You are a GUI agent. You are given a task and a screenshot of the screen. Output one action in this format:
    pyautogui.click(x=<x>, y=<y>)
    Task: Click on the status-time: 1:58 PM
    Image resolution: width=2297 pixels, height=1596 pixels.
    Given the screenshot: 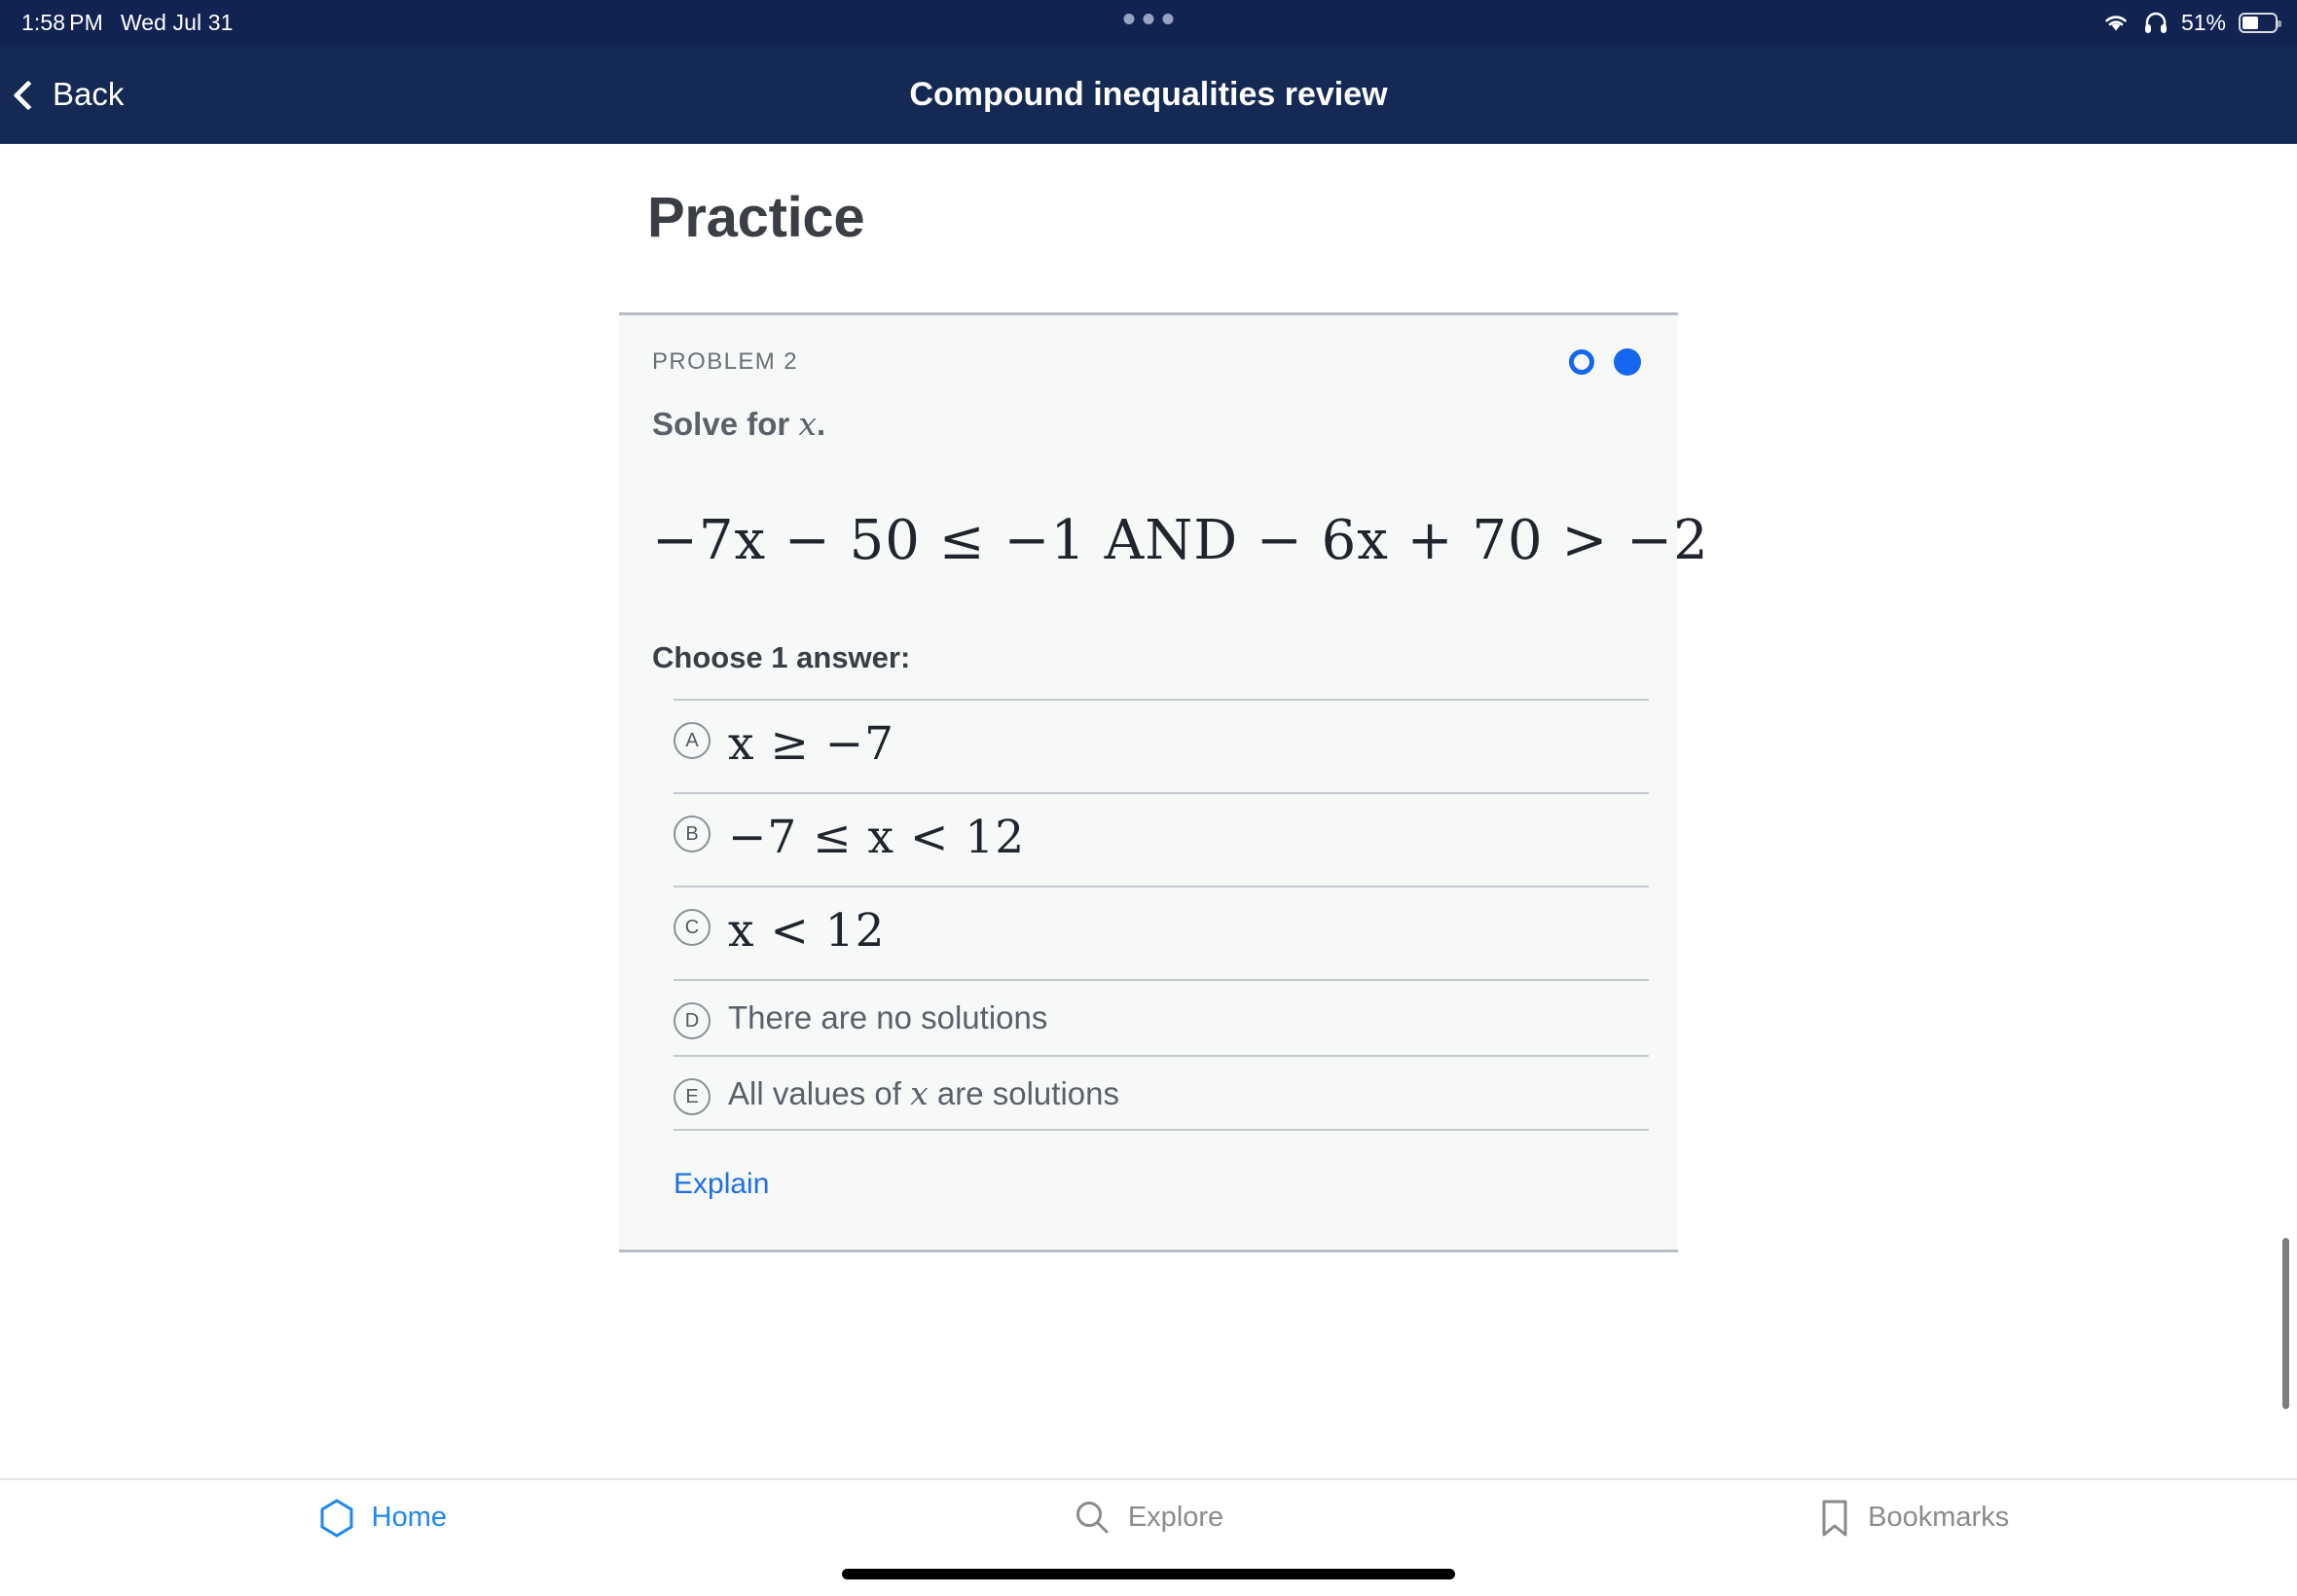 What is the action you would take?
    pyautogui.click(x=62, y=23)
    